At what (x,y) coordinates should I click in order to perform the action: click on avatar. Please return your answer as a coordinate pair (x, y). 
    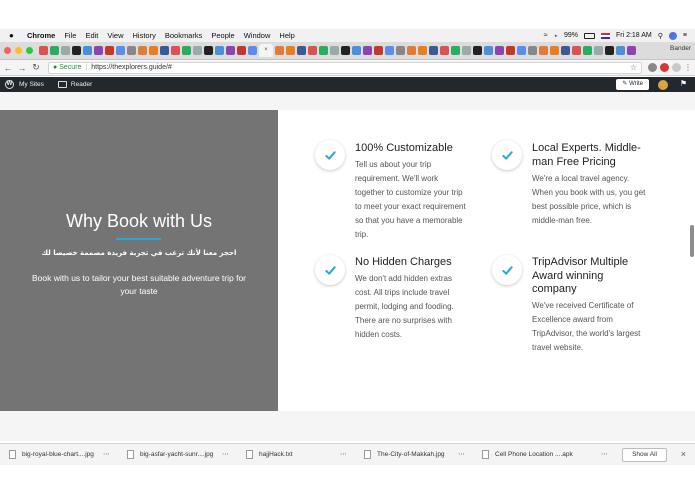
    Looking at the image, I should click on (663, 85).